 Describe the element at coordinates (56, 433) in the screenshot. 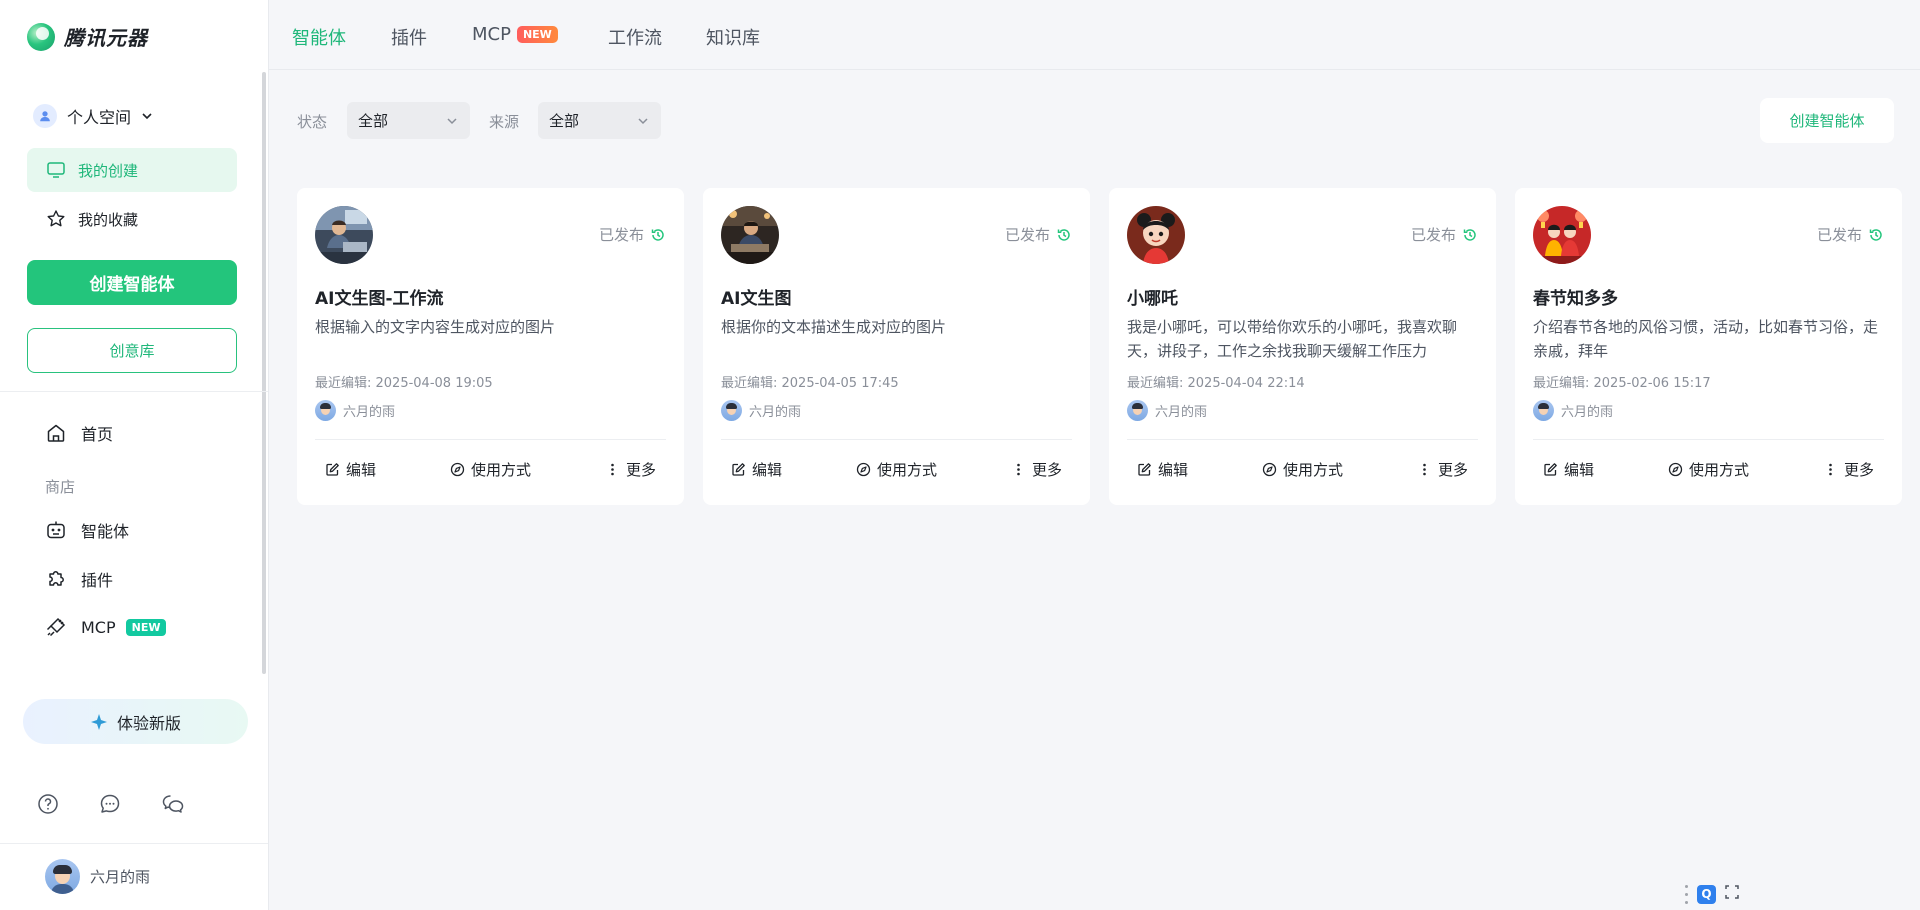

I see `home-icon` at that location.